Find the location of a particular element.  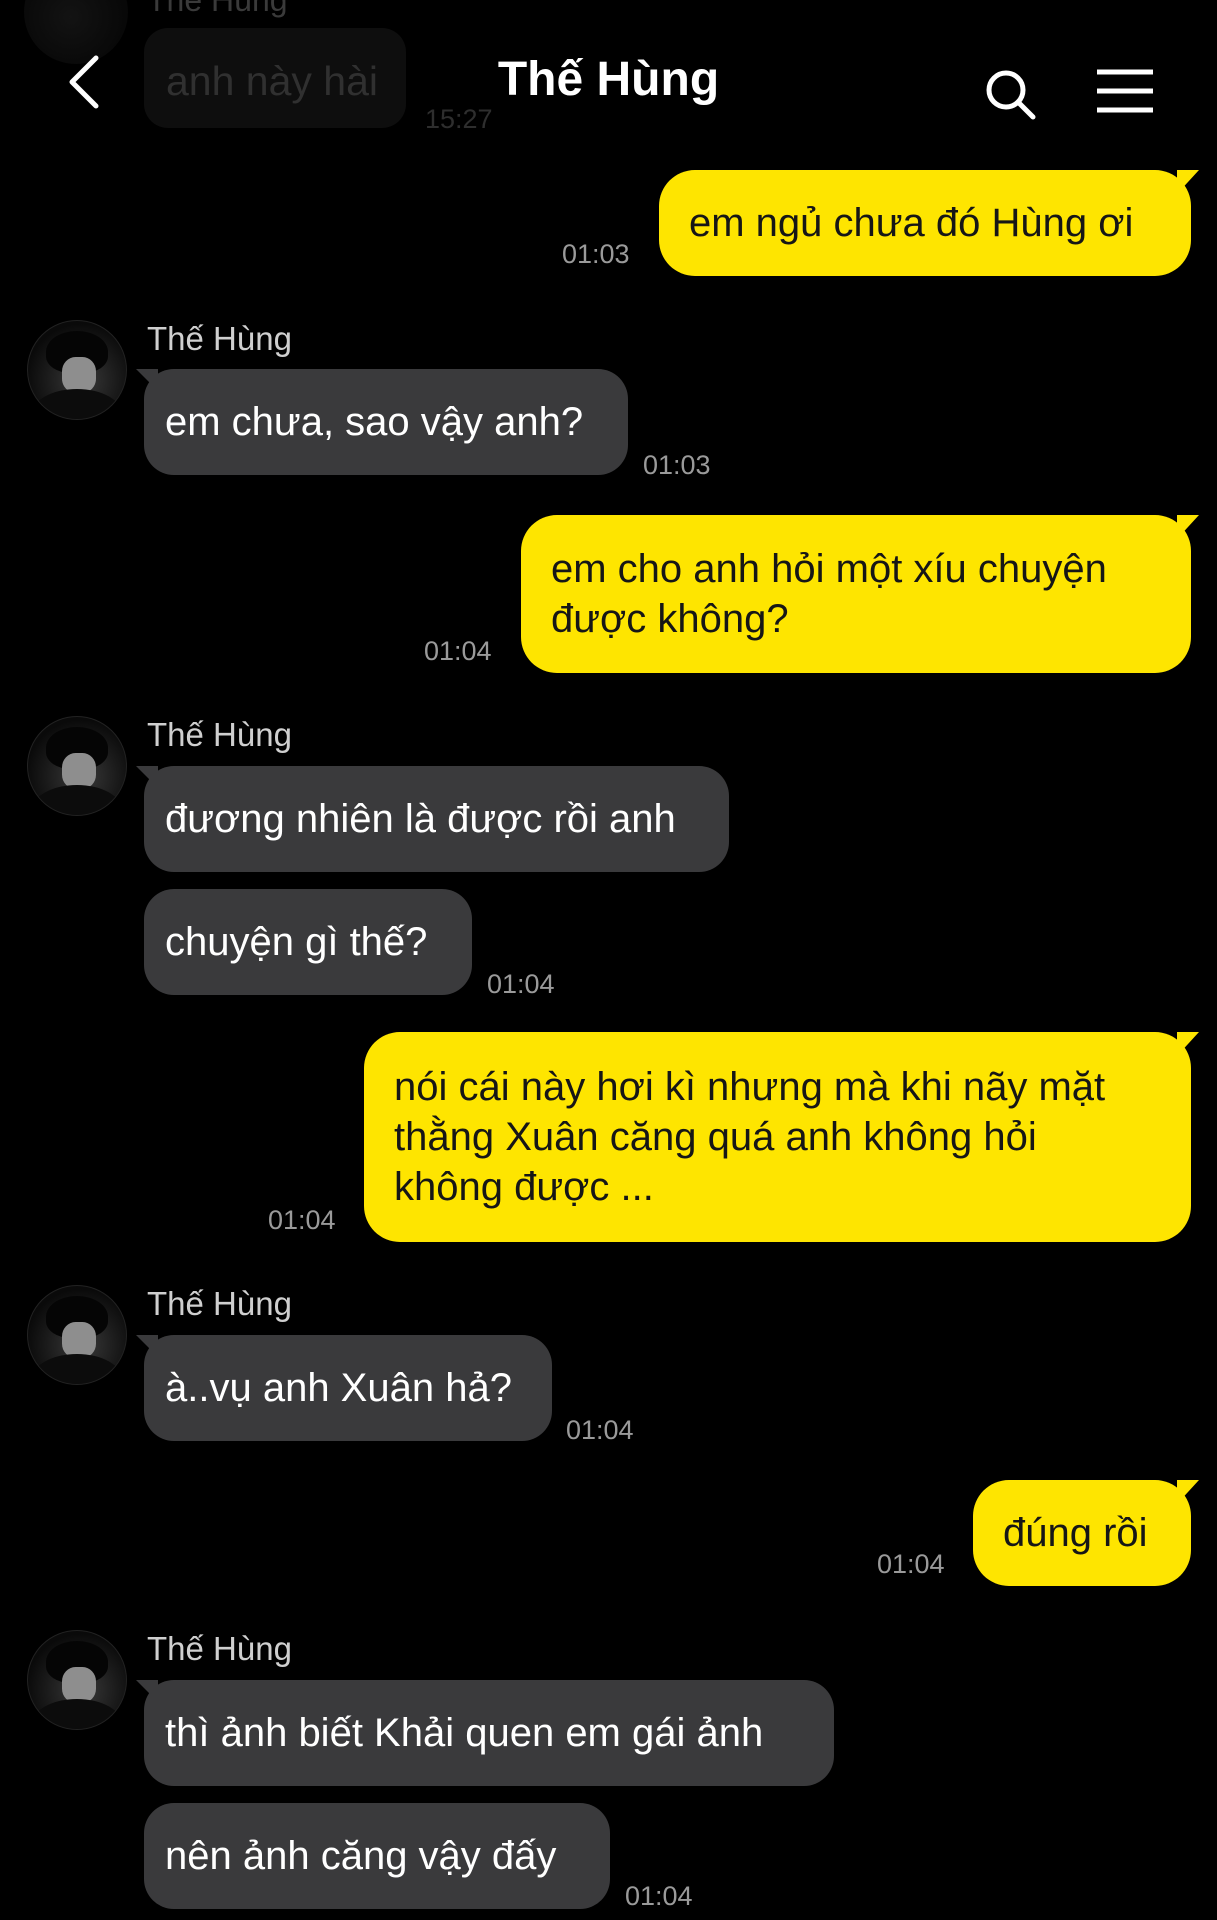

incoming-message: em chưa, sao vậy anh? is located at coordinates (382, 422).